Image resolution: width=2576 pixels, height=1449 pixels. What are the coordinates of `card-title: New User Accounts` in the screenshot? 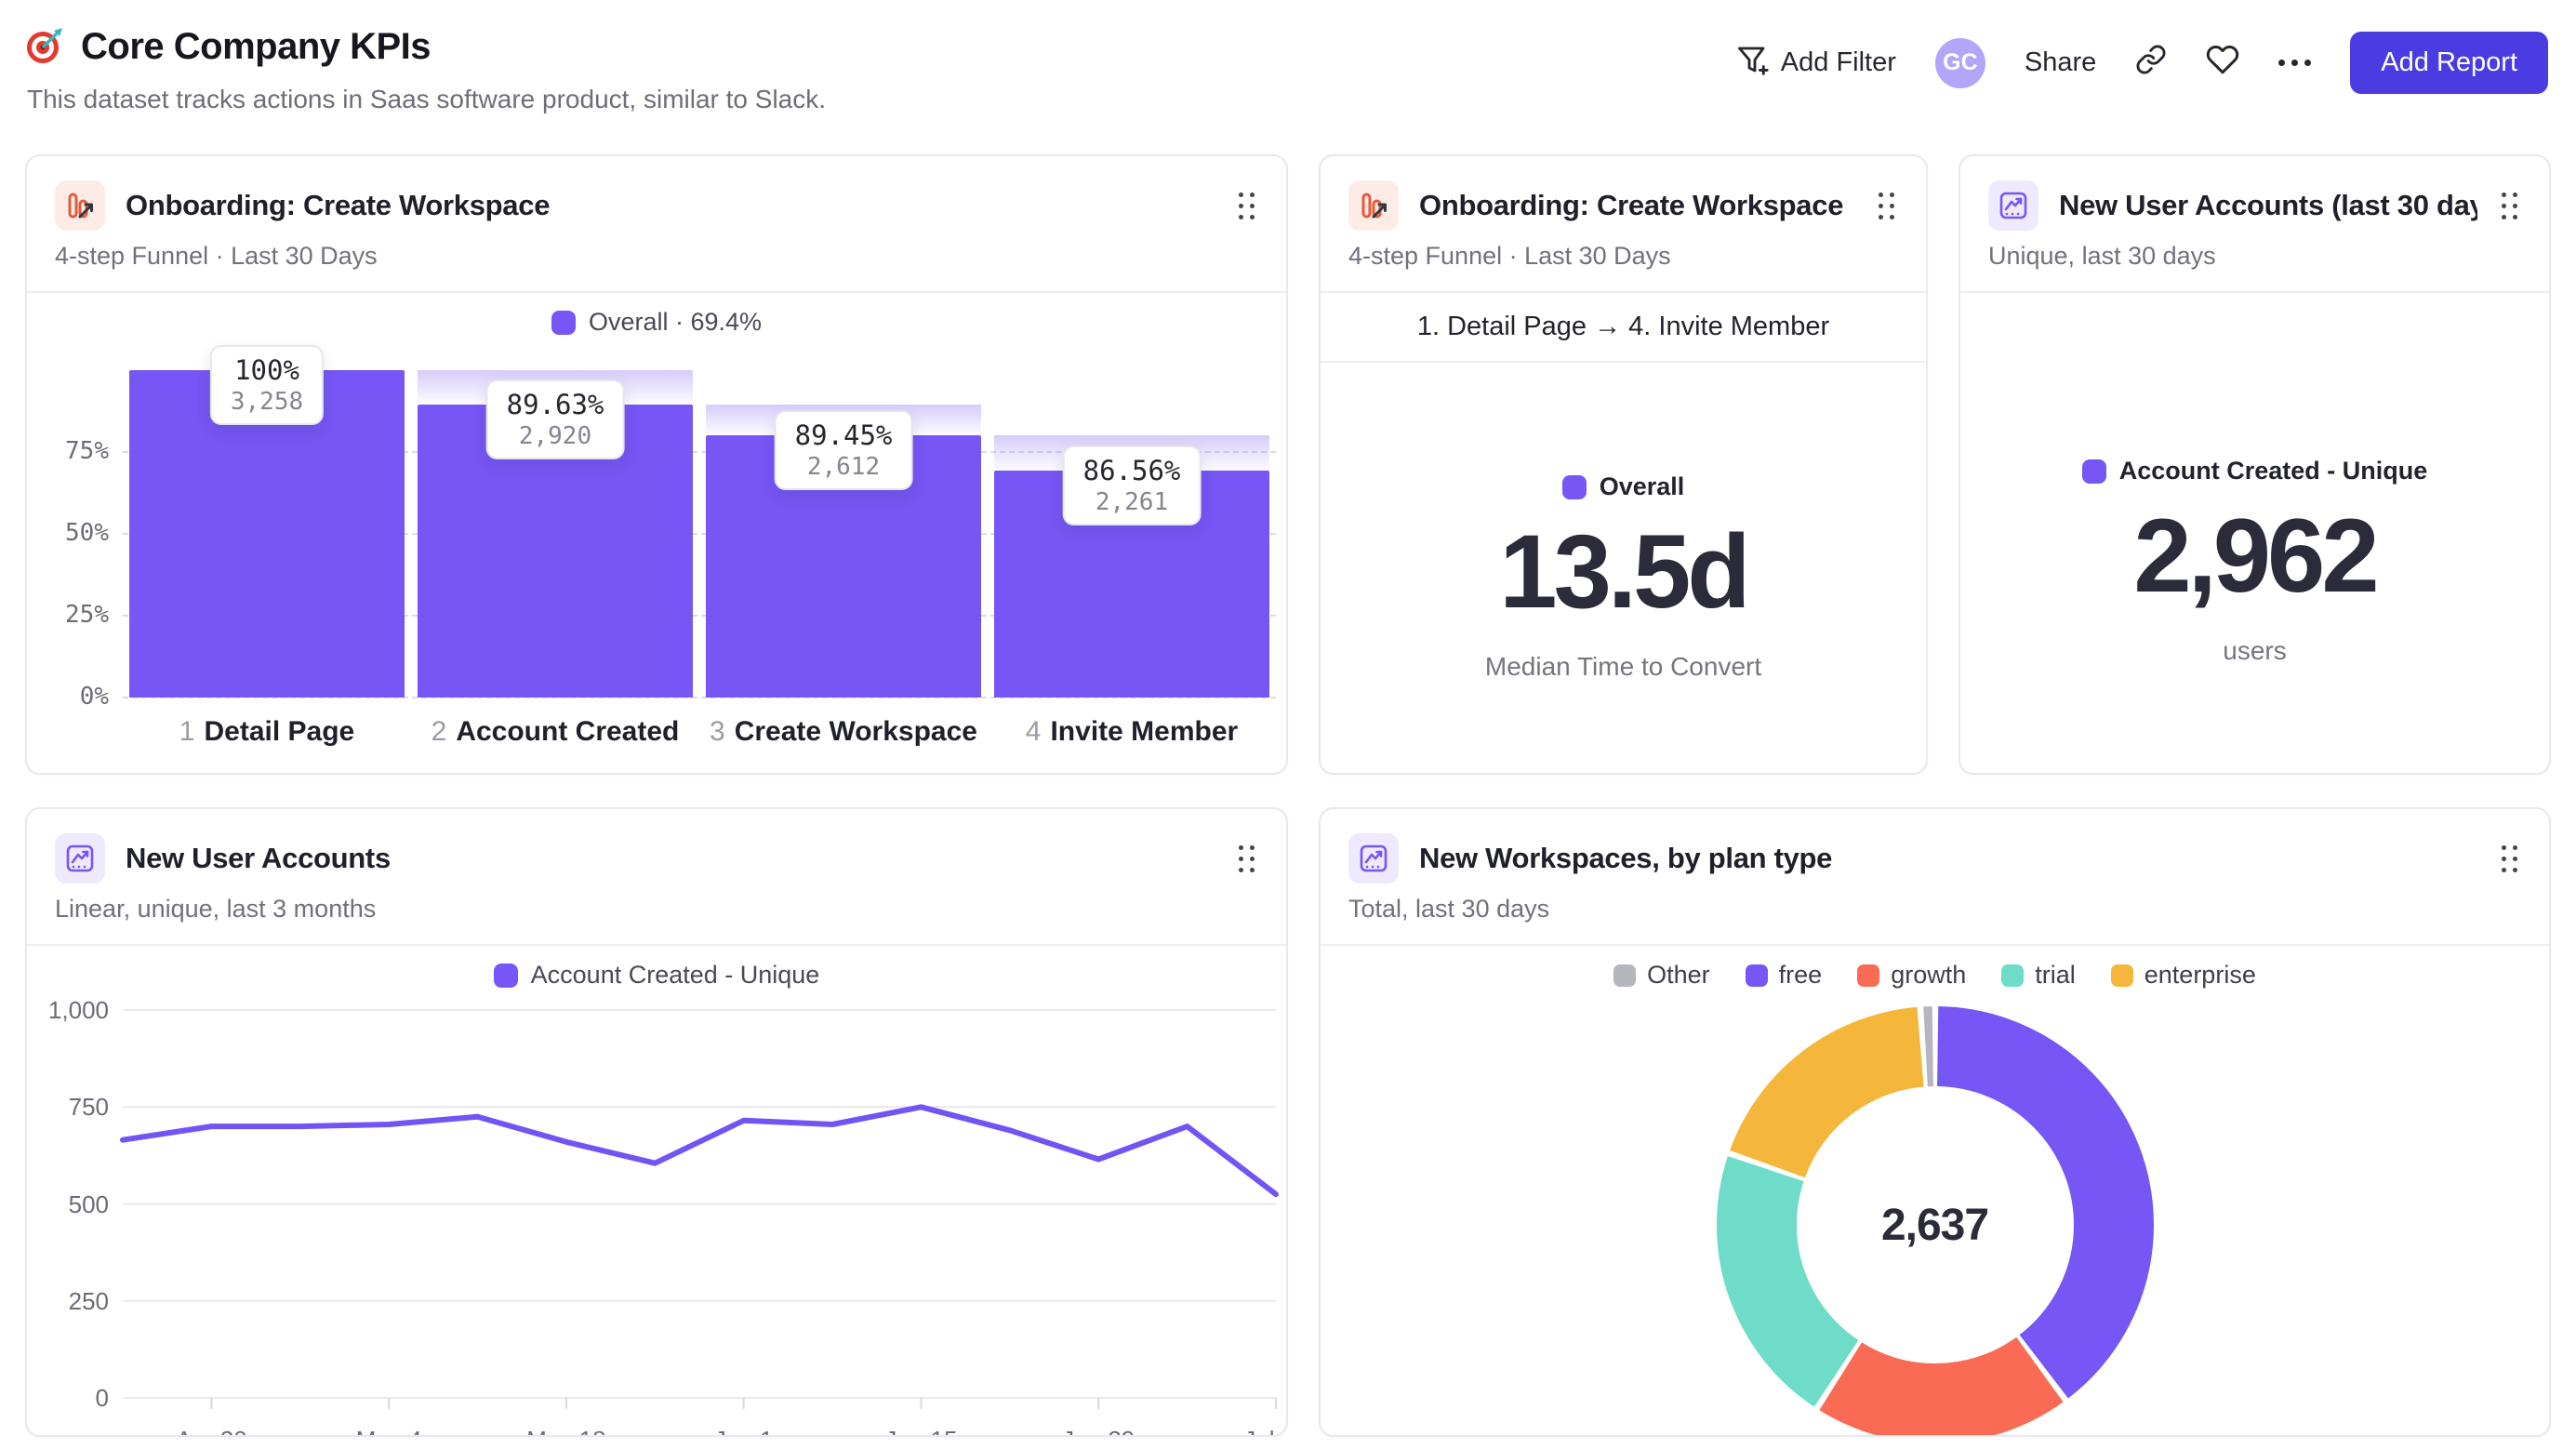 It's located at (258, 858).